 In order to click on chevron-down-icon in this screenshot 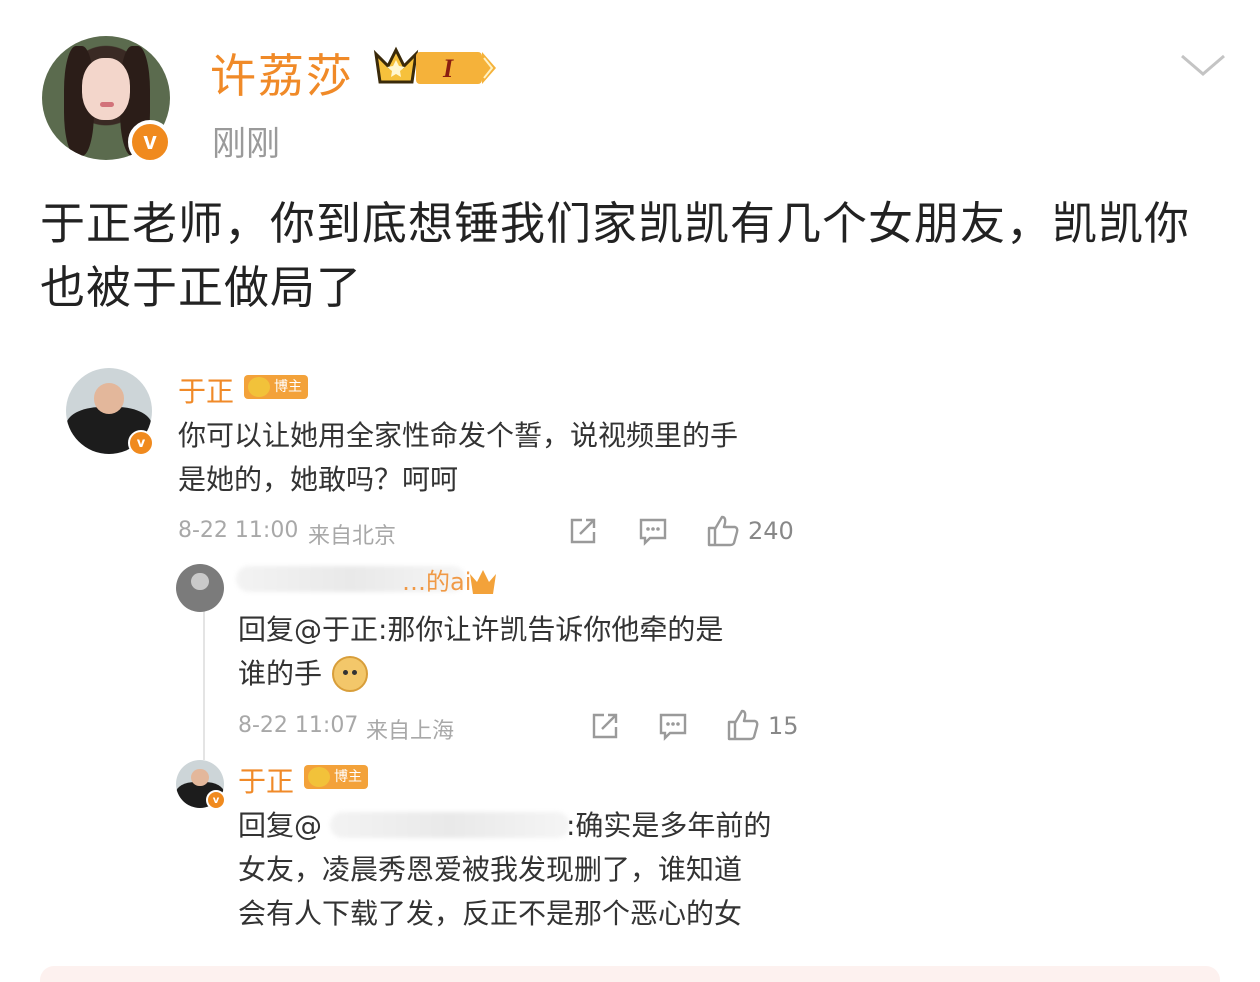, I will do `click(1203, 65)`.